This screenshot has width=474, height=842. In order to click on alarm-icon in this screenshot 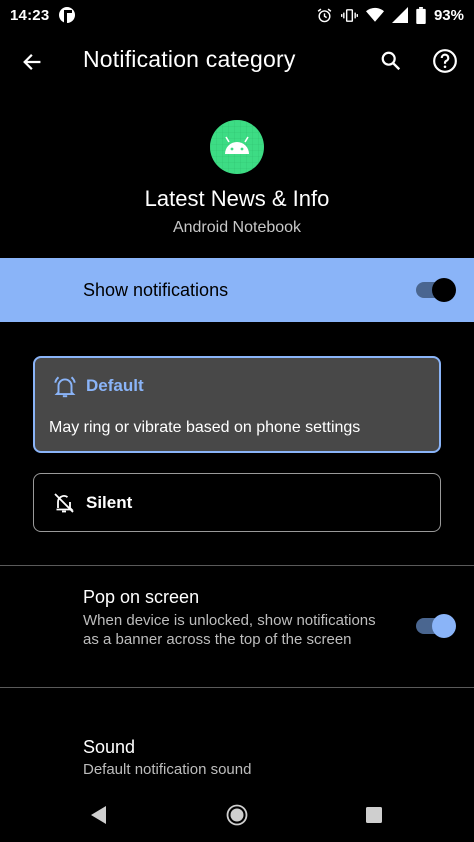, I will do `click(324, 15)`.